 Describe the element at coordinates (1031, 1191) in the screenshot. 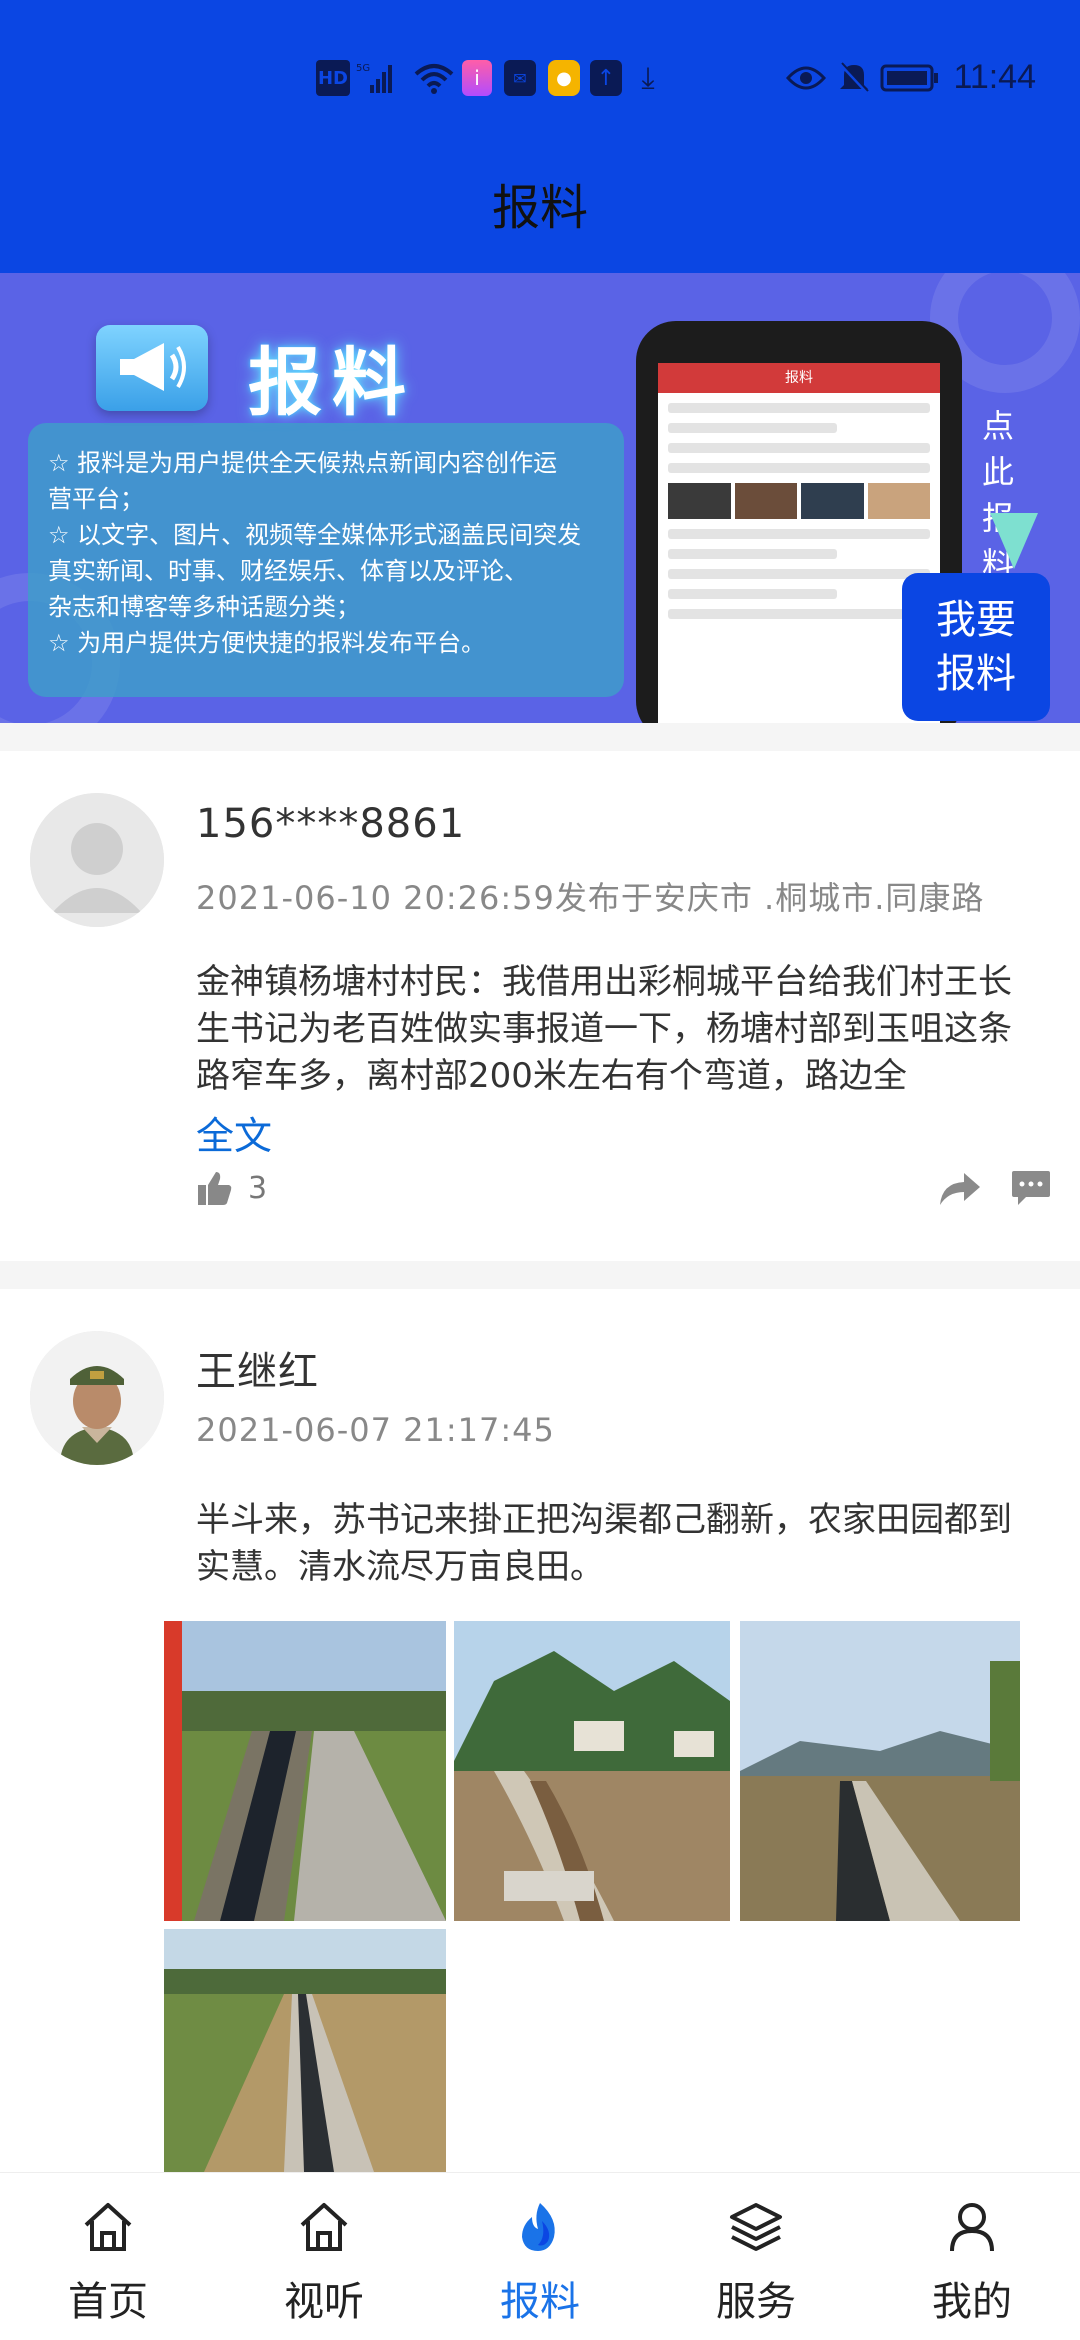

I see `comment-icon` at that location.